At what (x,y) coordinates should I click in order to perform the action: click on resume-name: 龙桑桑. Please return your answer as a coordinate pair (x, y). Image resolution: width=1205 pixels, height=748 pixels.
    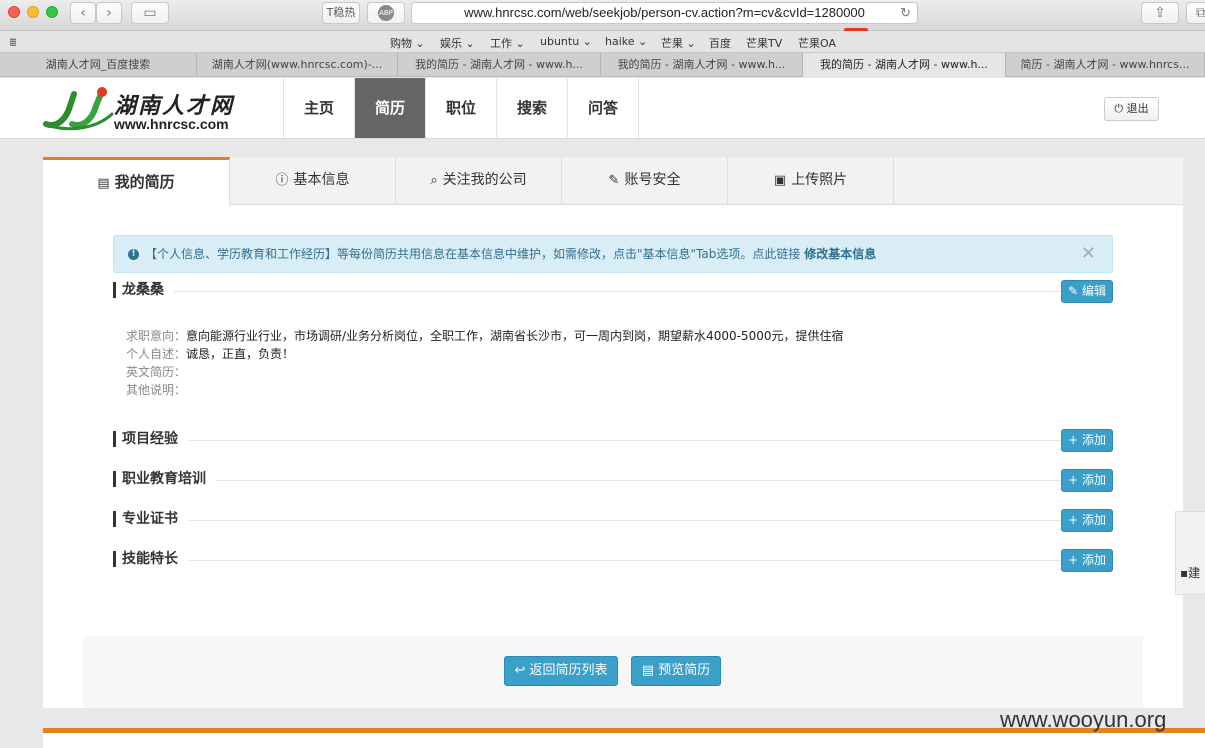
    Looking at the image, I should click on (143, 290).